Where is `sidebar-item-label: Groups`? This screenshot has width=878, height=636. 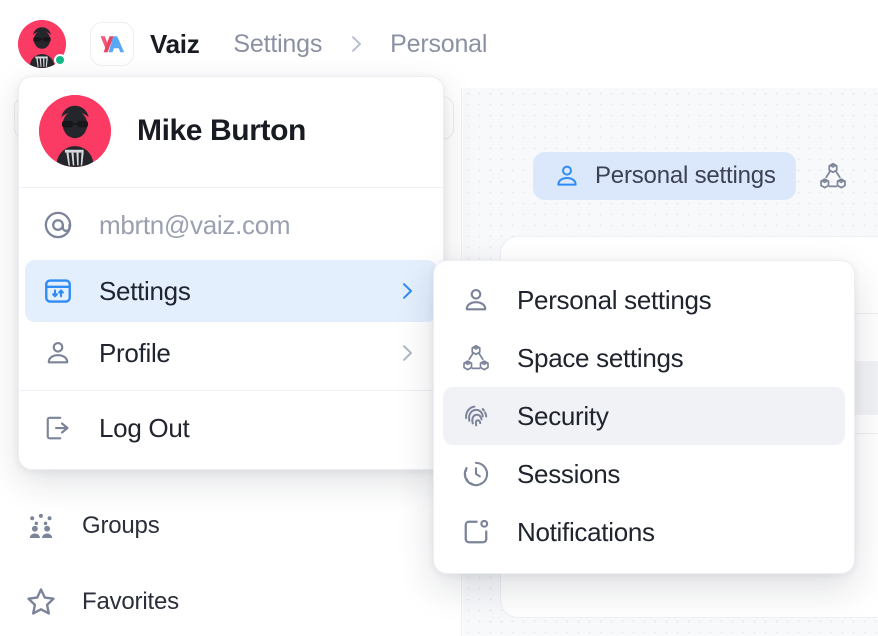 sidebar-item-label: Groups is located at coordinates (121, 525).